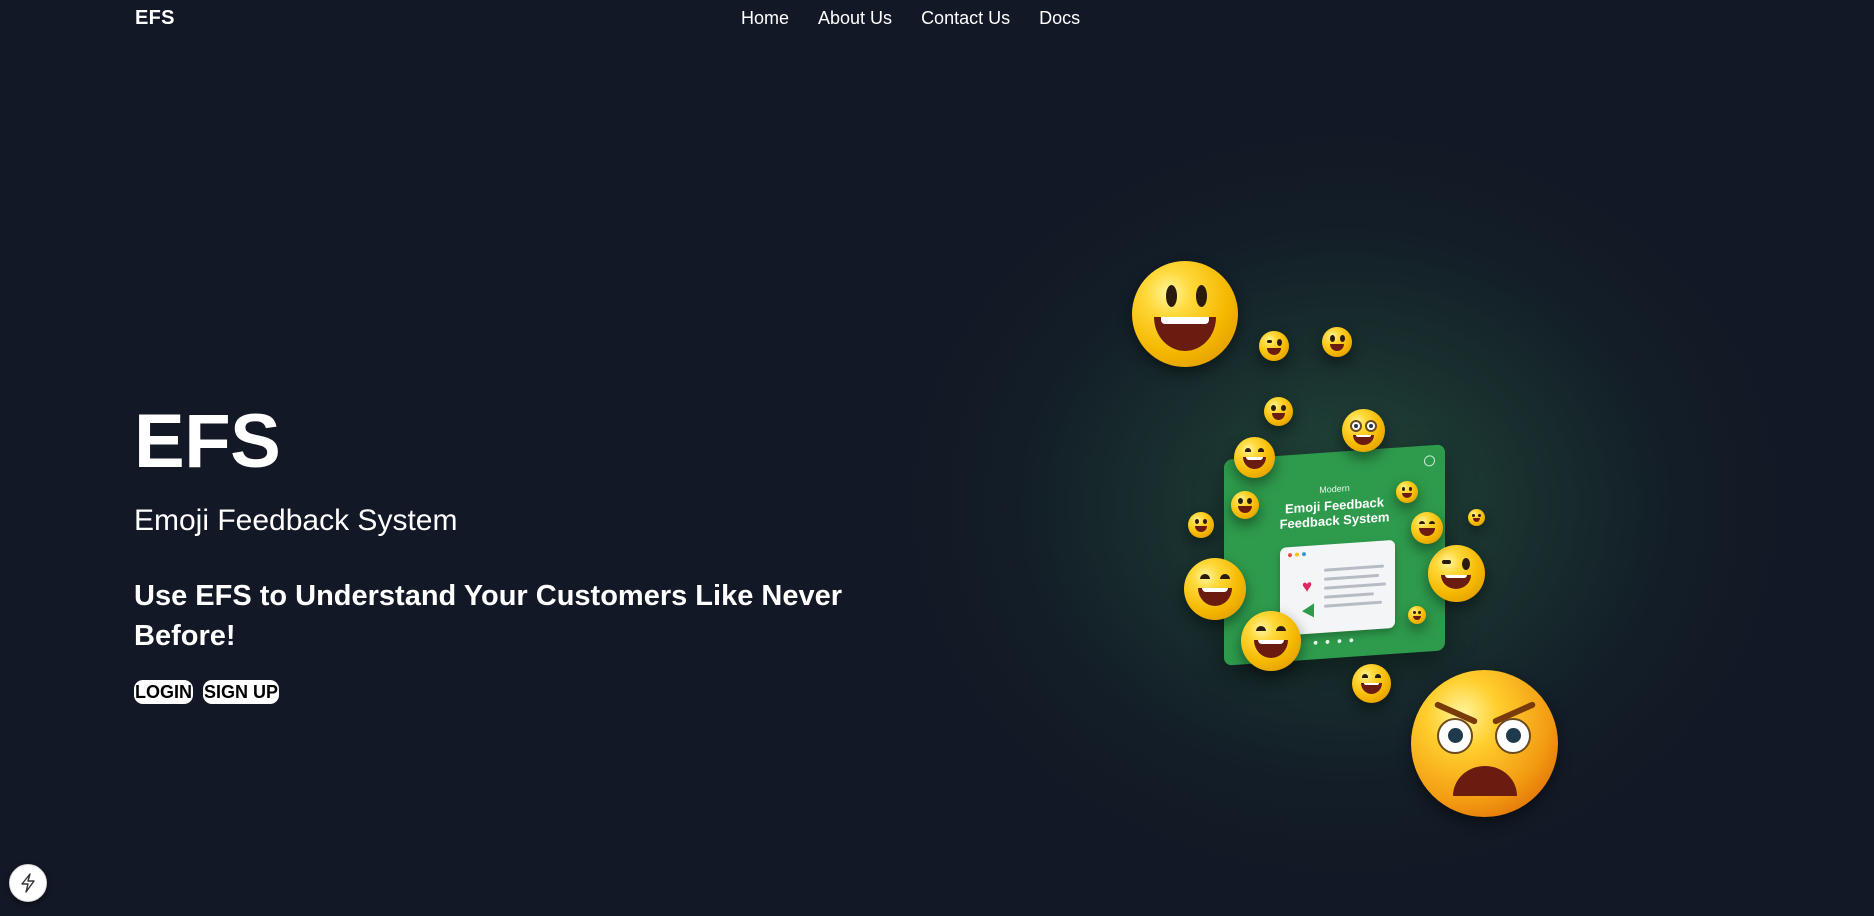  What do you see at coordinates (207, 441) in the screenshot?
I see `hero-title: EFS` at bounding box center [207, 441].